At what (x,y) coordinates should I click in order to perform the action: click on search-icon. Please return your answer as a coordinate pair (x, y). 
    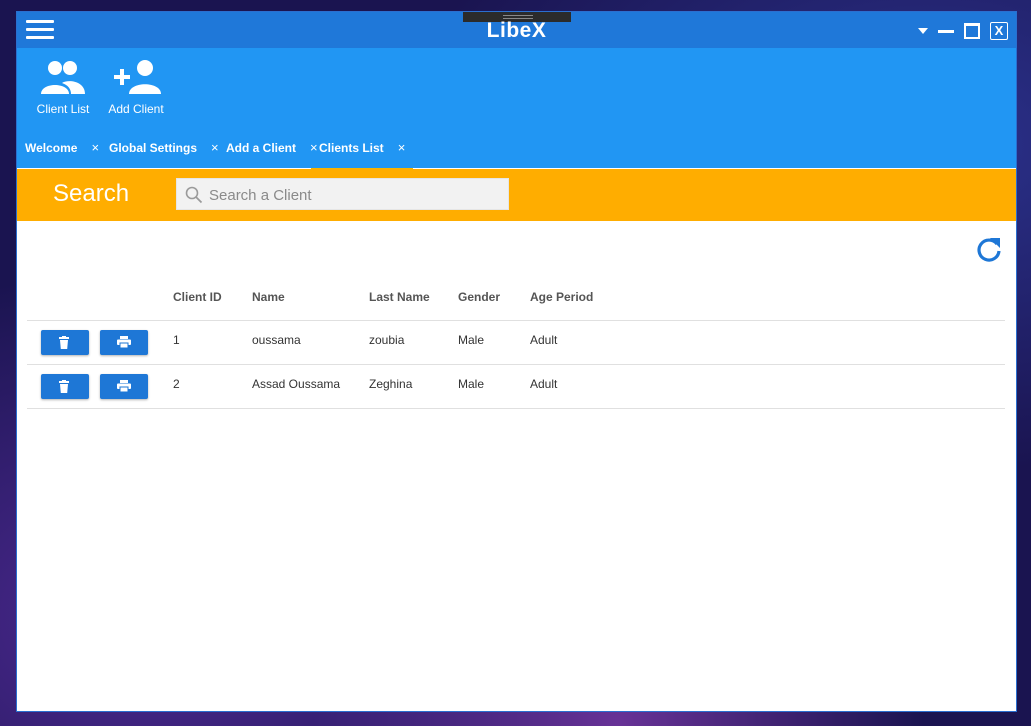
    Looking at the image, I should click on (194, 195).